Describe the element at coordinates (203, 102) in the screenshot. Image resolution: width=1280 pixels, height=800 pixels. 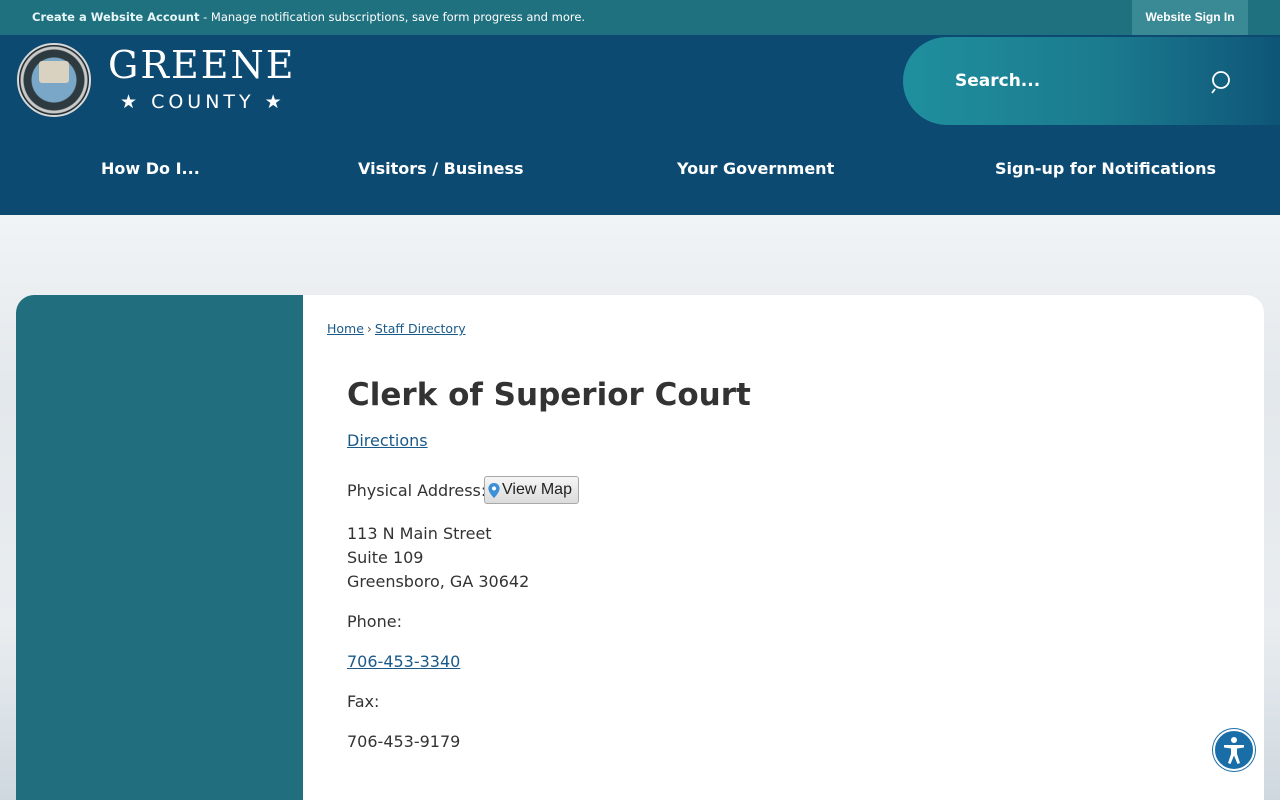
I see `logo-subtitle: ★ COUNTY ★` at that location.